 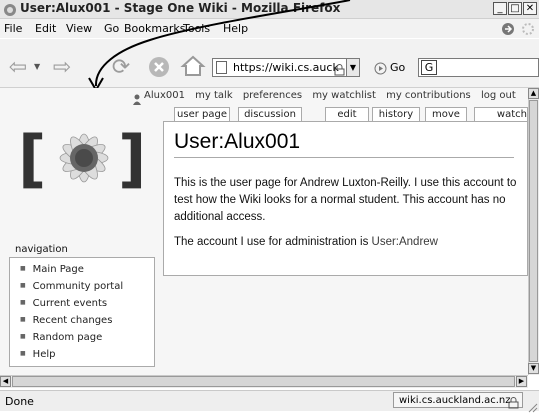 I want to click on tab-user-page: user page, so click(x=202, y=114).